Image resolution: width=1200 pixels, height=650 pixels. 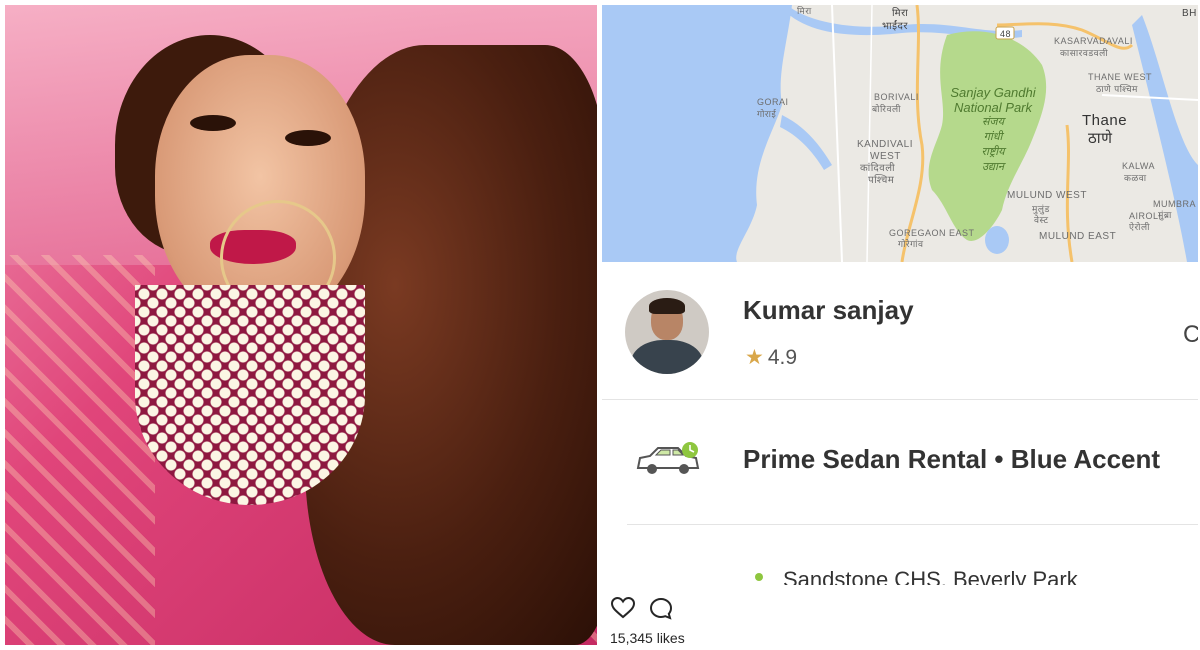 What do you see at coordinates (900, 13) in the screenshot?
I see `map-label-mira: मिरा` at bounding box center [900, 13].